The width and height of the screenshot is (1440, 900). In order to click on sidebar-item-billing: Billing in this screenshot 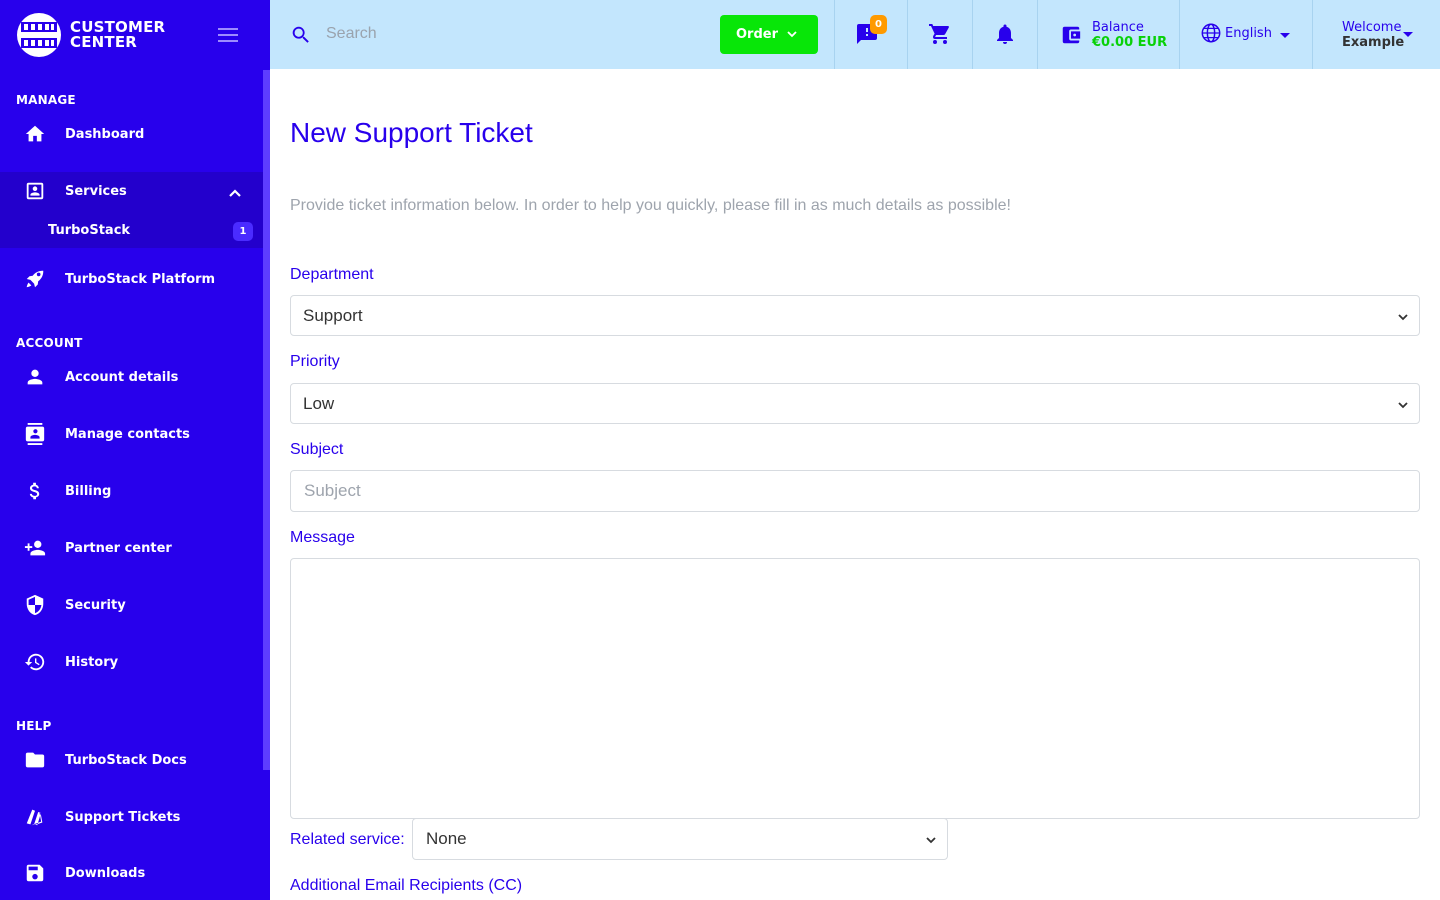, I will do `click(131, 491)`.